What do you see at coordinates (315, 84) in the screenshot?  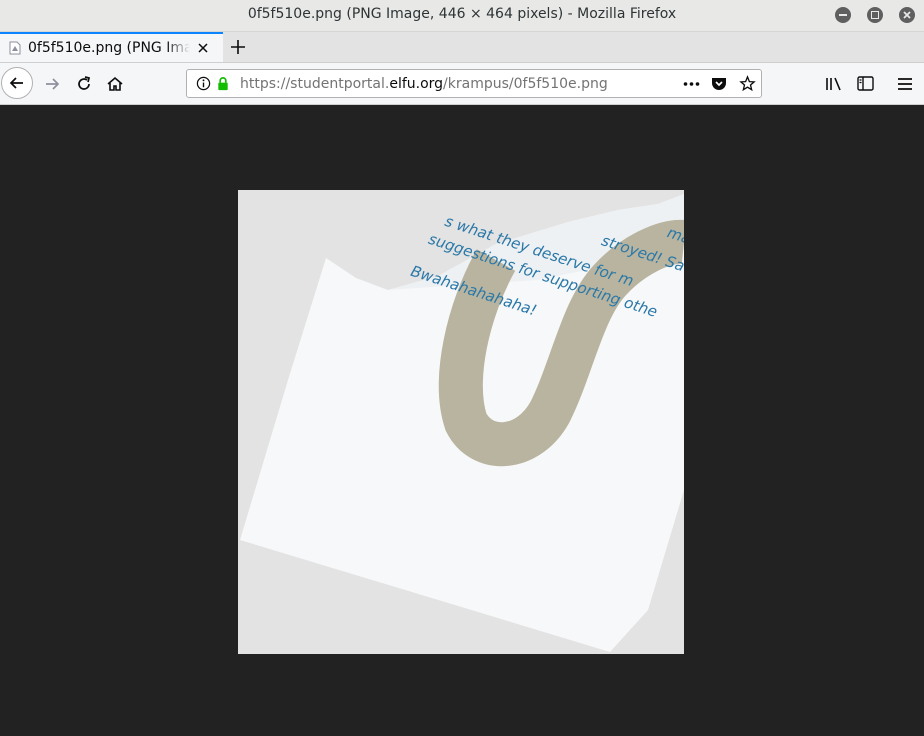 I see `url-prefix: https://studentportal.` at bounding box center [315, 84].